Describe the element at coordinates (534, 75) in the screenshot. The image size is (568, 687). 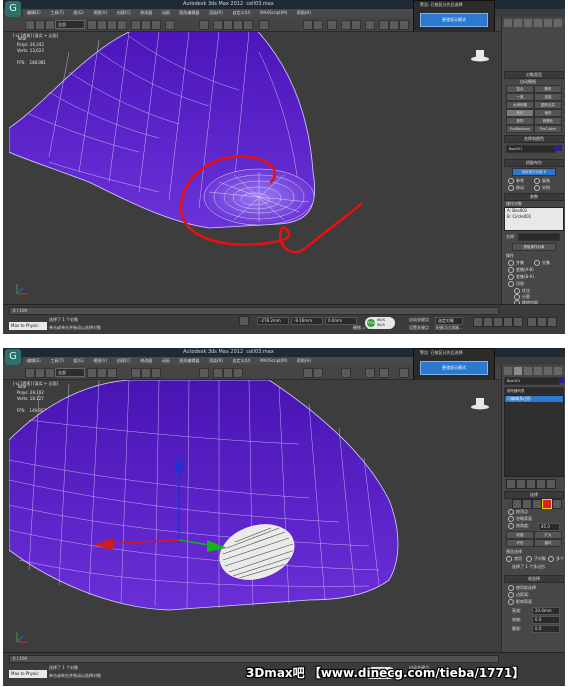
I see `object-type-header: 对象类型` at that location.